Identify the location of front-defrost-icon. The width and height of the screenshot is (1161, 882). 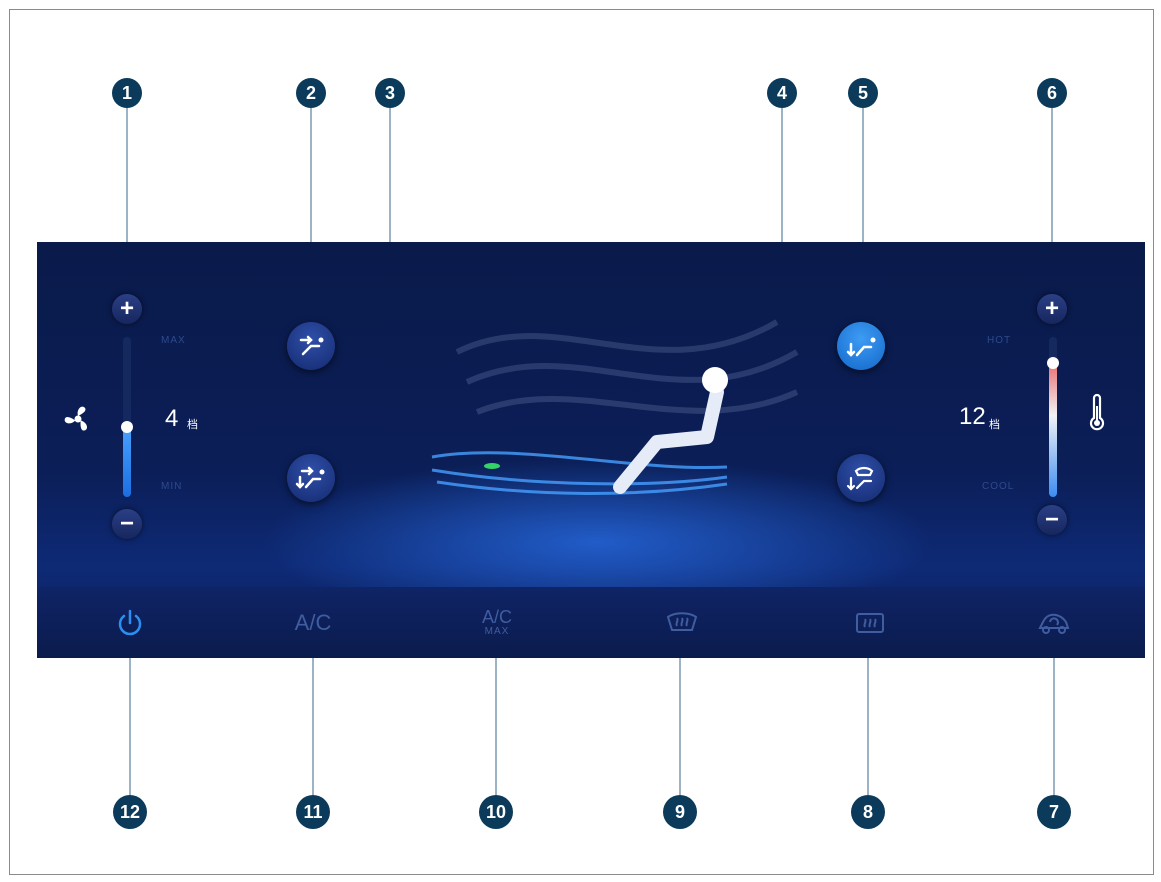
(682, 621).